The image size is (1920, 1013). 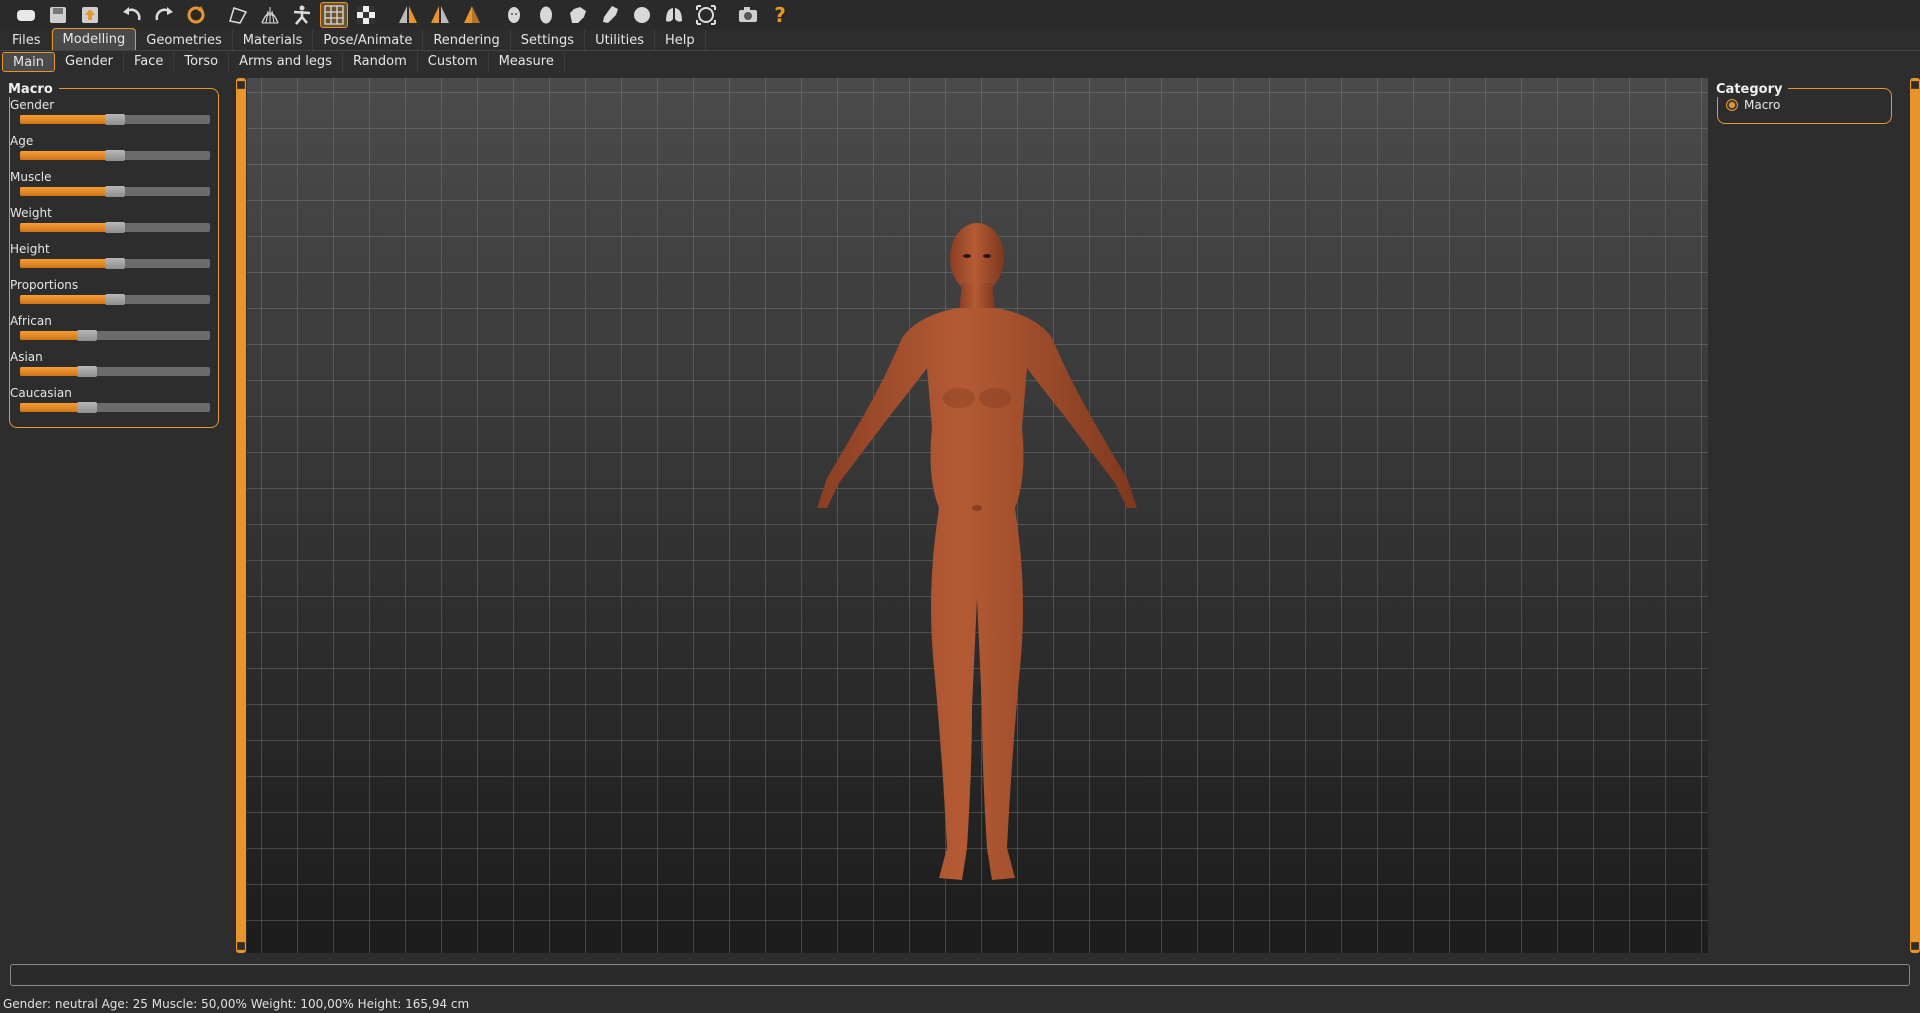 I want to click on help-icon: ?, so click(x=780, y=15).